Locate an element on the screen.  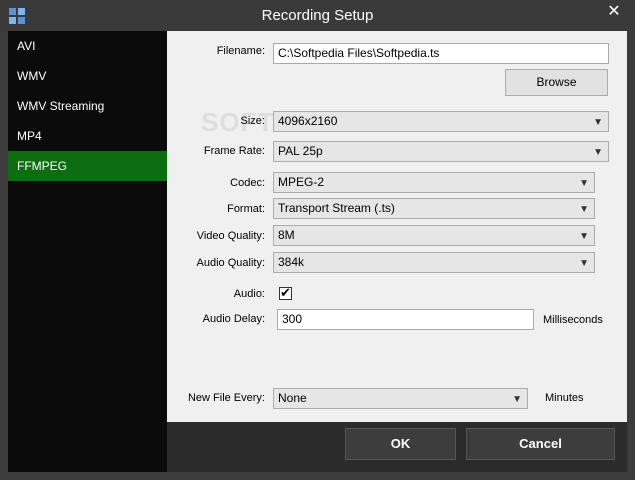
audioquality-select: 384k ▼ is located at coordinates (434, 262).